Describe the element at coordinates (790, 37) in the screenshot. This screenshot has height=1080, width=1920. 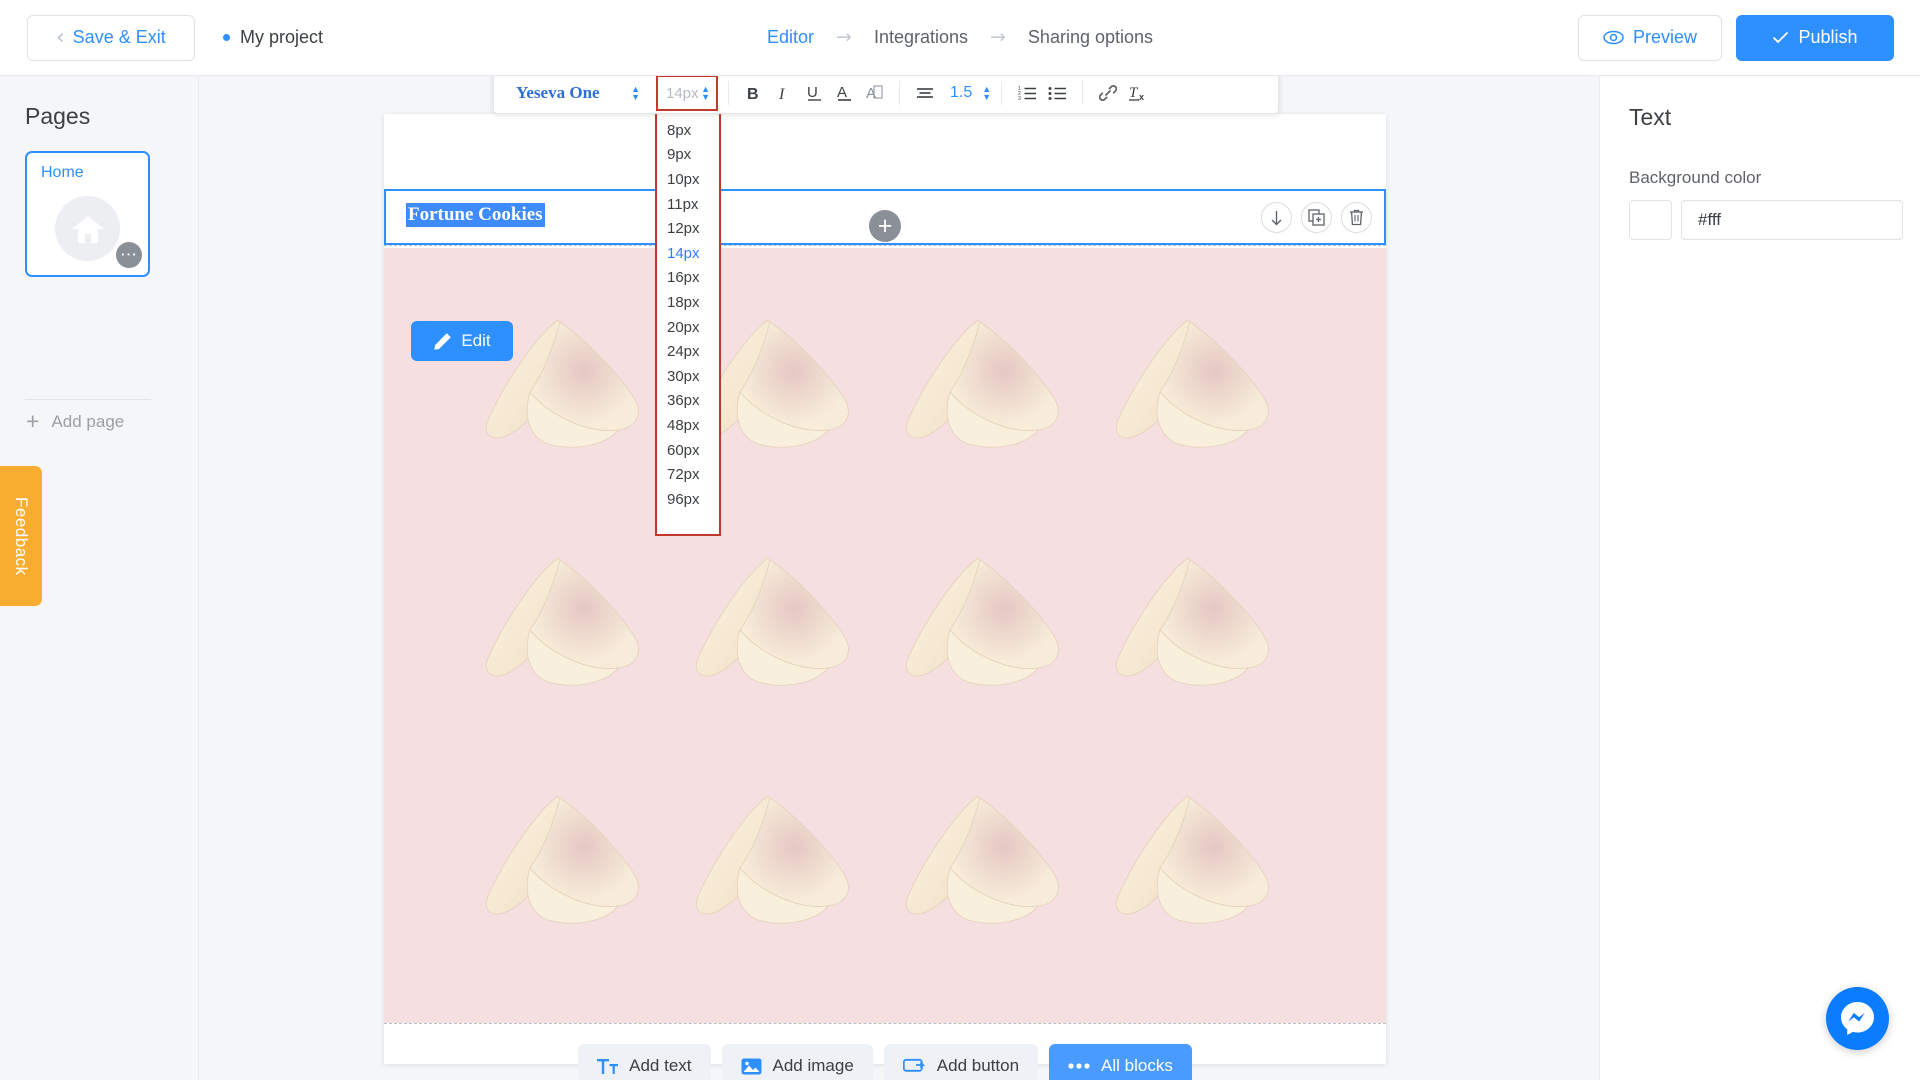
I see `tab-editor: Editor` at that location.